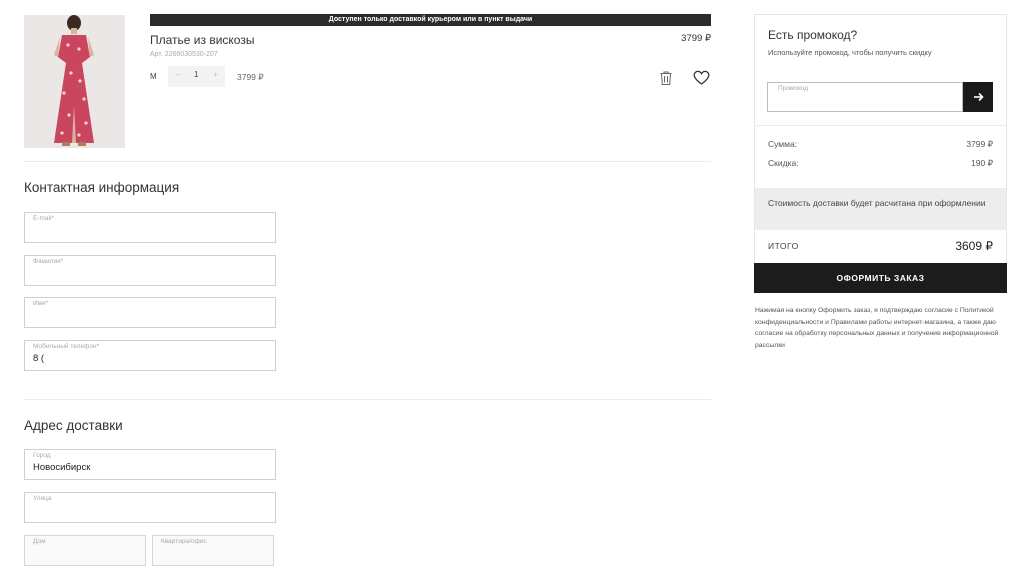  Describe the element at coordinates (66, 346) in the screenshot. I see `phone-field-label: Мобильный телефон*` at that location.